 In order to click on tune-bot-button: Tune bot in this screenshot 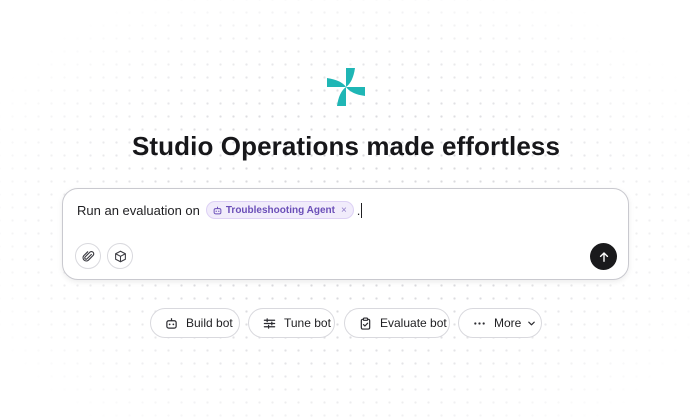, I will do `click(291, 323)`.